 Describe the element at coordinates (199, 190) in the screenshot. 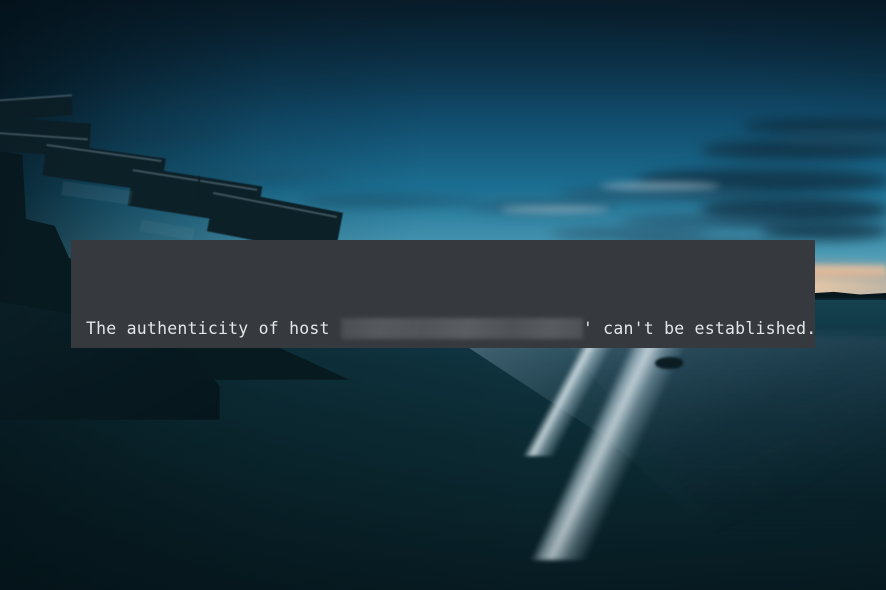

I see `antenna-mast` at that location.